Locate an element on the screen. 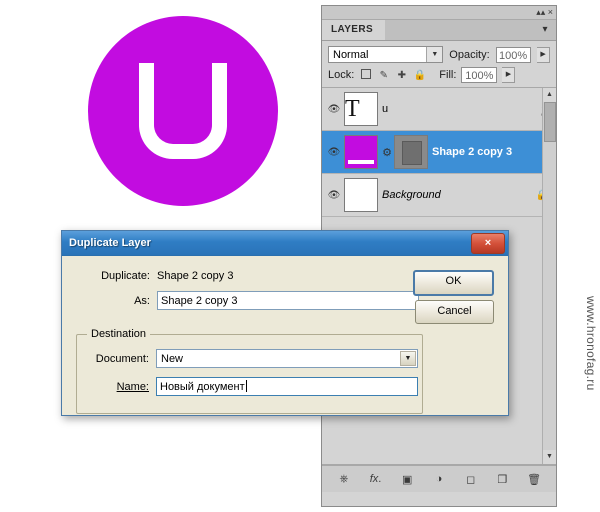 Image resolution: width=600 pixels, height=512 pixels. blend-mode-row: Normal ▼ Opacity: 100% ▶ is located at coordinates (439, 53).